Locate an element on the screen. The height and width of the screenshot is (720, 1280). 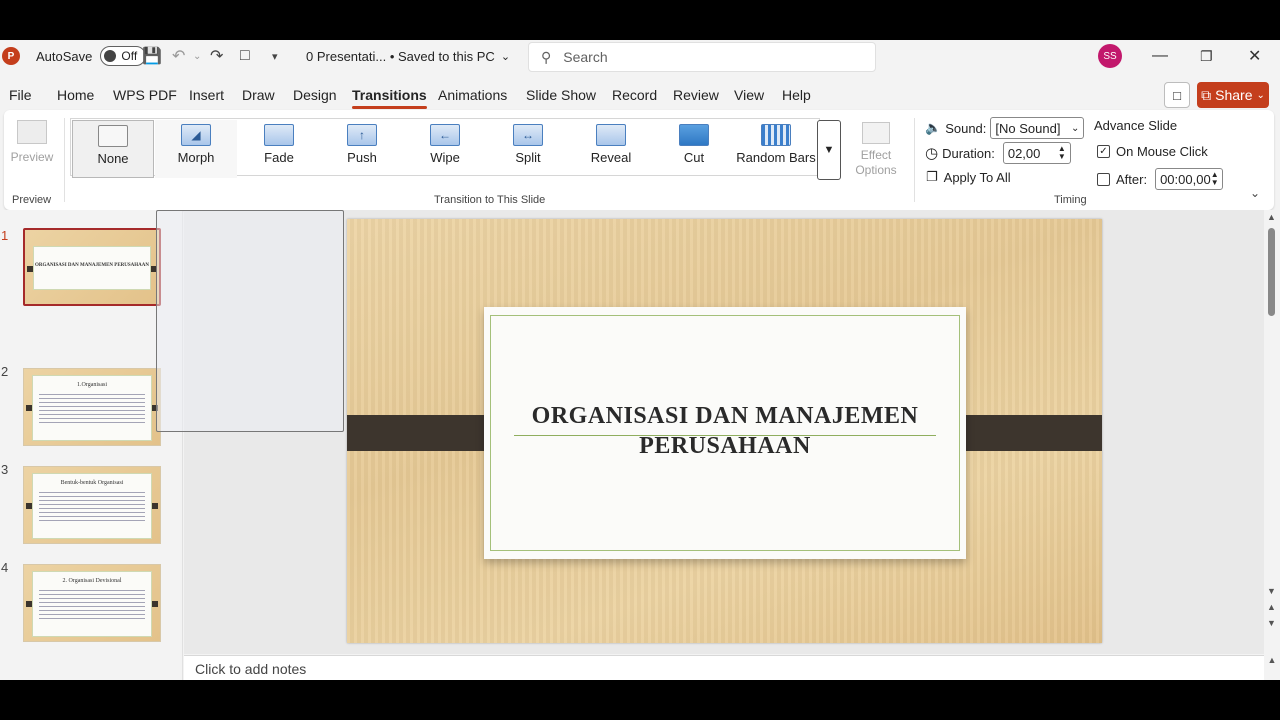
preview-button: Preview is located at coordinates (32, 141).